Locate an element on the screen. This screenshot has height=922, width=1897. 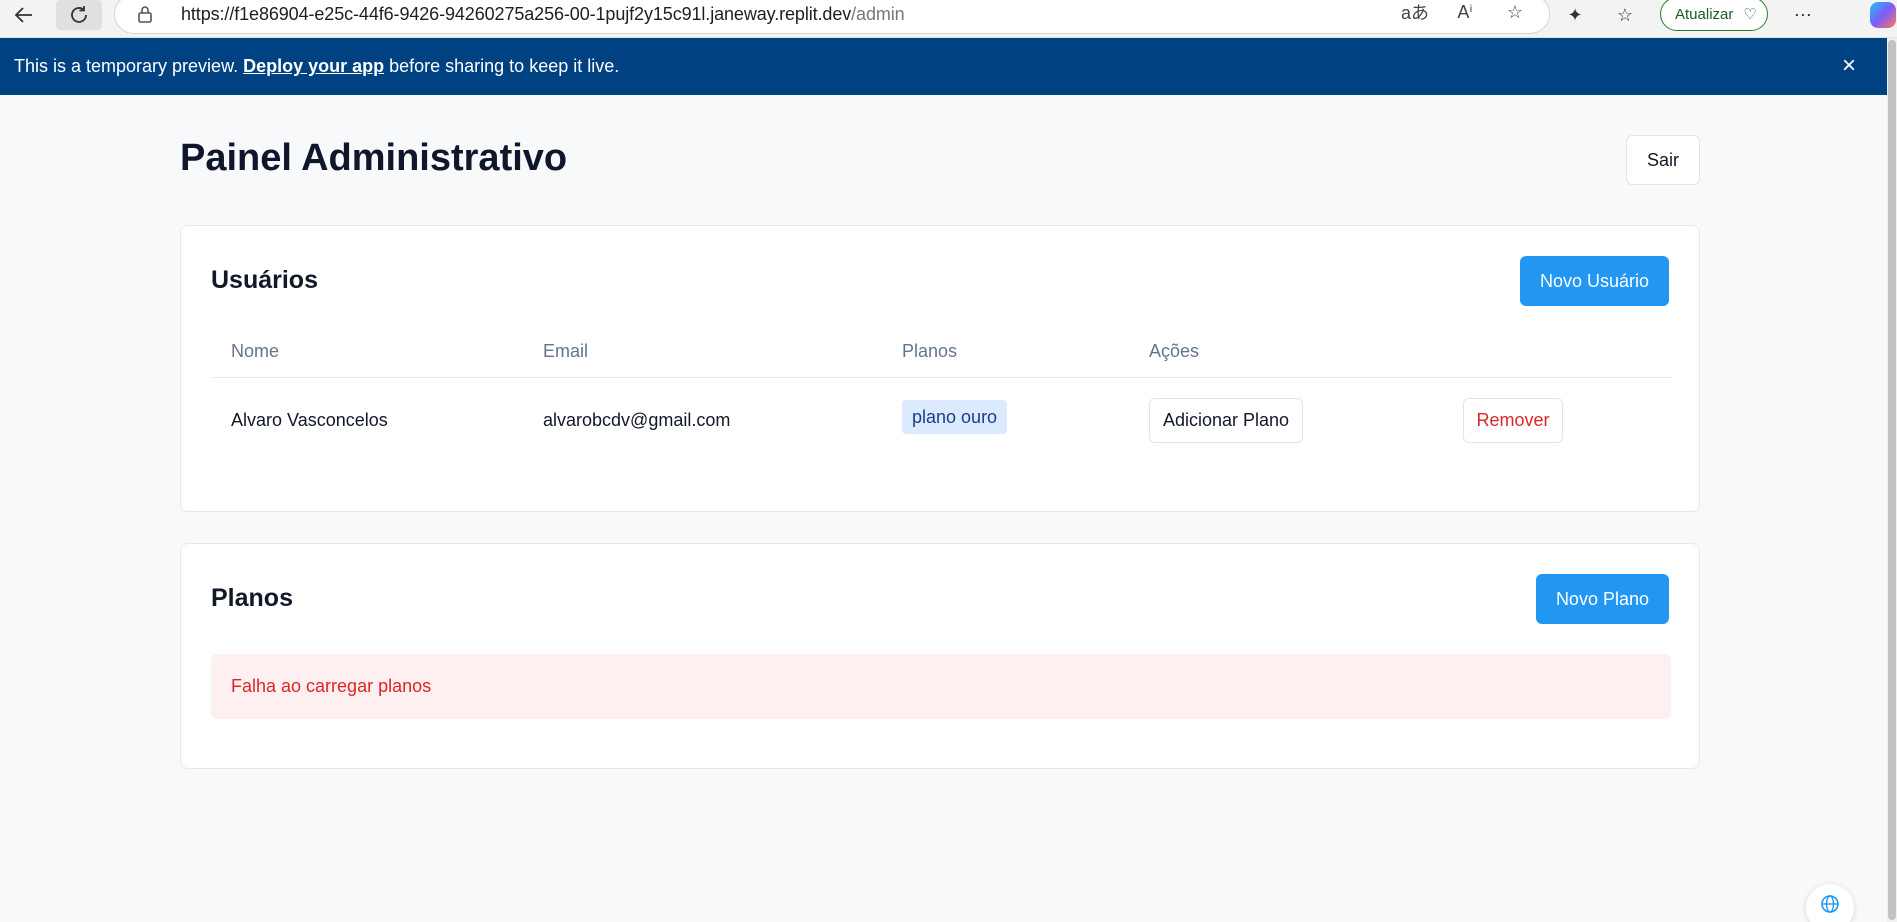
read-aloud-icon: Aⁱ is located at coordinates (1465, 12).